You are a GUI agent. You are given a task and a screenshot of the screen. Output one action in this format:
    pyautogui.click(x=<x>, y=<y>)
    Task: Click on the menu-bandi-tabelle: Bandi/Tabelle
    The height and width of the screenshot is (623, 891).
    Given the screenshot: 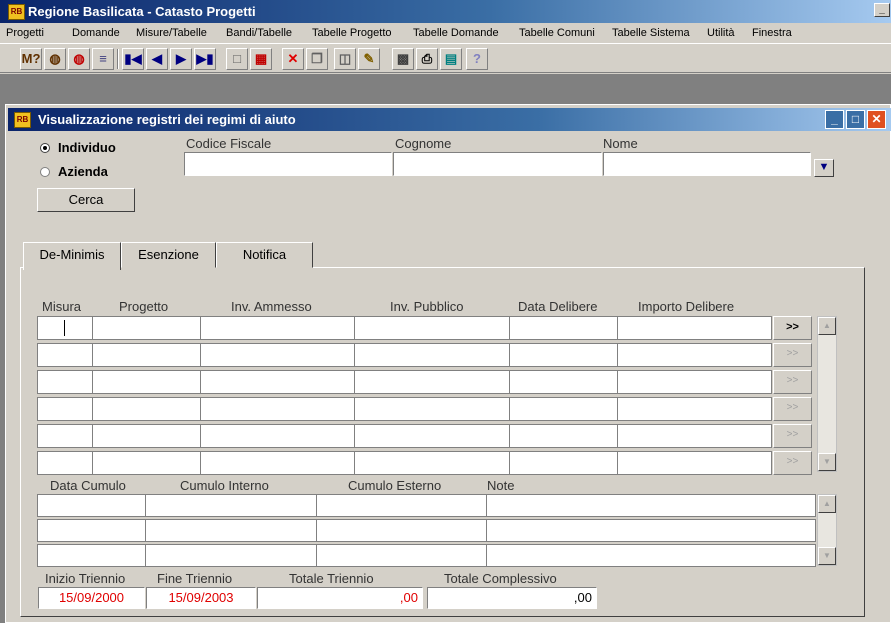 What is the action you would take?
    pyautogui.click(x=259, y=33)
    